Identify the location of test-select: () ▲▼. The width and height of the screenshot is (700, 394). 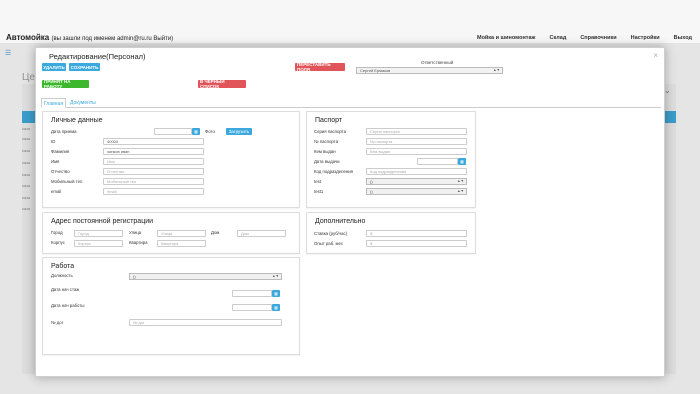
(416, 181).